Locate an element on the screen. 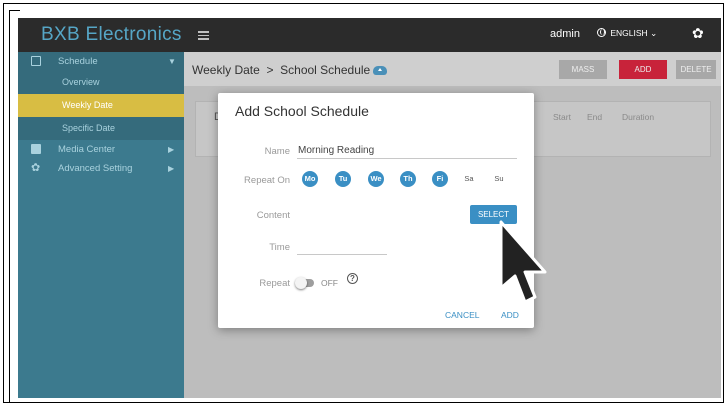 The height and width of the screenshot is (405, 727). day-toggle-tu: Tu is located at coordinates (343, 179).